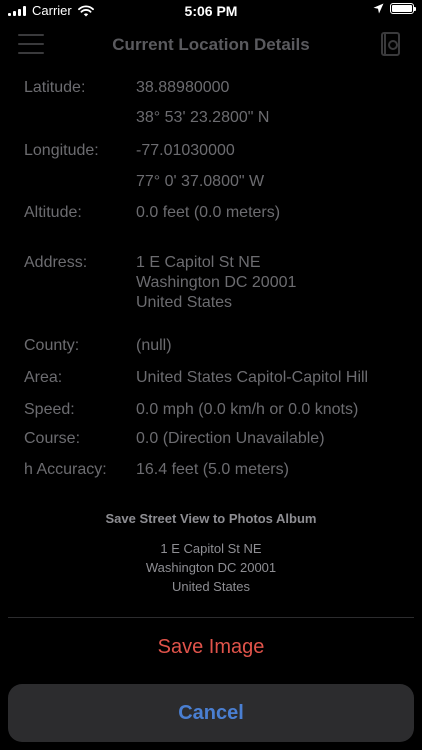 Image resolution: width=422 pixels, height=750 pixels. Describe the element at coordinates (252, 377) in the screenshot. I see `area-value: United States Capitol-Capitol Hill` at that location.